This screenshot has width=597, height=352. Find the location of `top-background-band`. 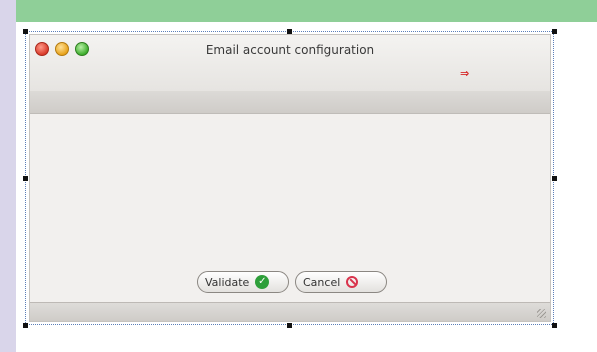

top-background-band is located at coordinates (298, 11).